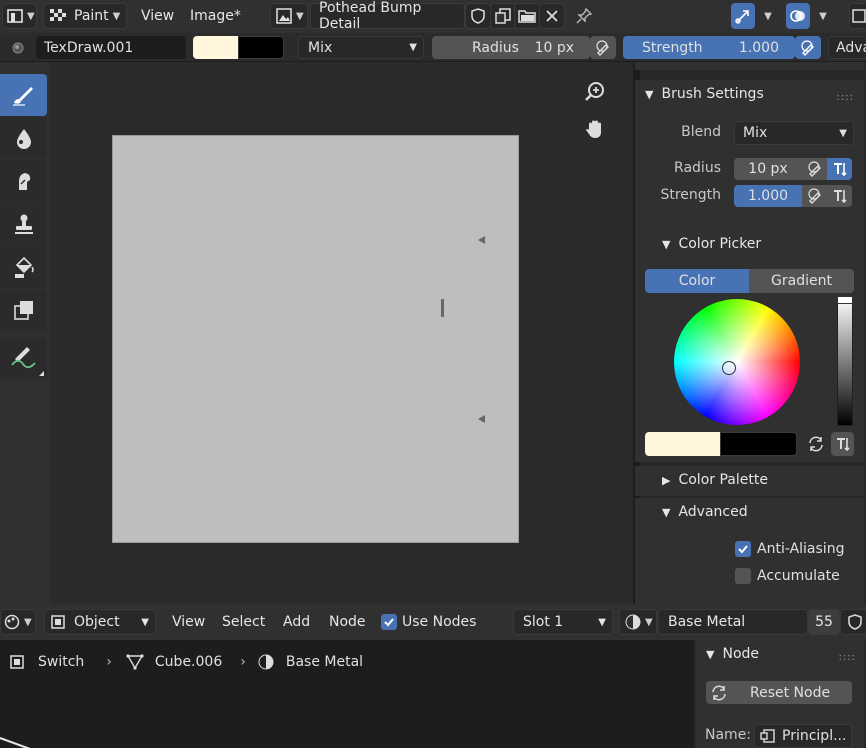 The height and width of the screenshot is (748, 866). What do you see at coordinates (552, 16) in the screenshot?
I see `unlink-image-button` at bounding box center [552, 16].